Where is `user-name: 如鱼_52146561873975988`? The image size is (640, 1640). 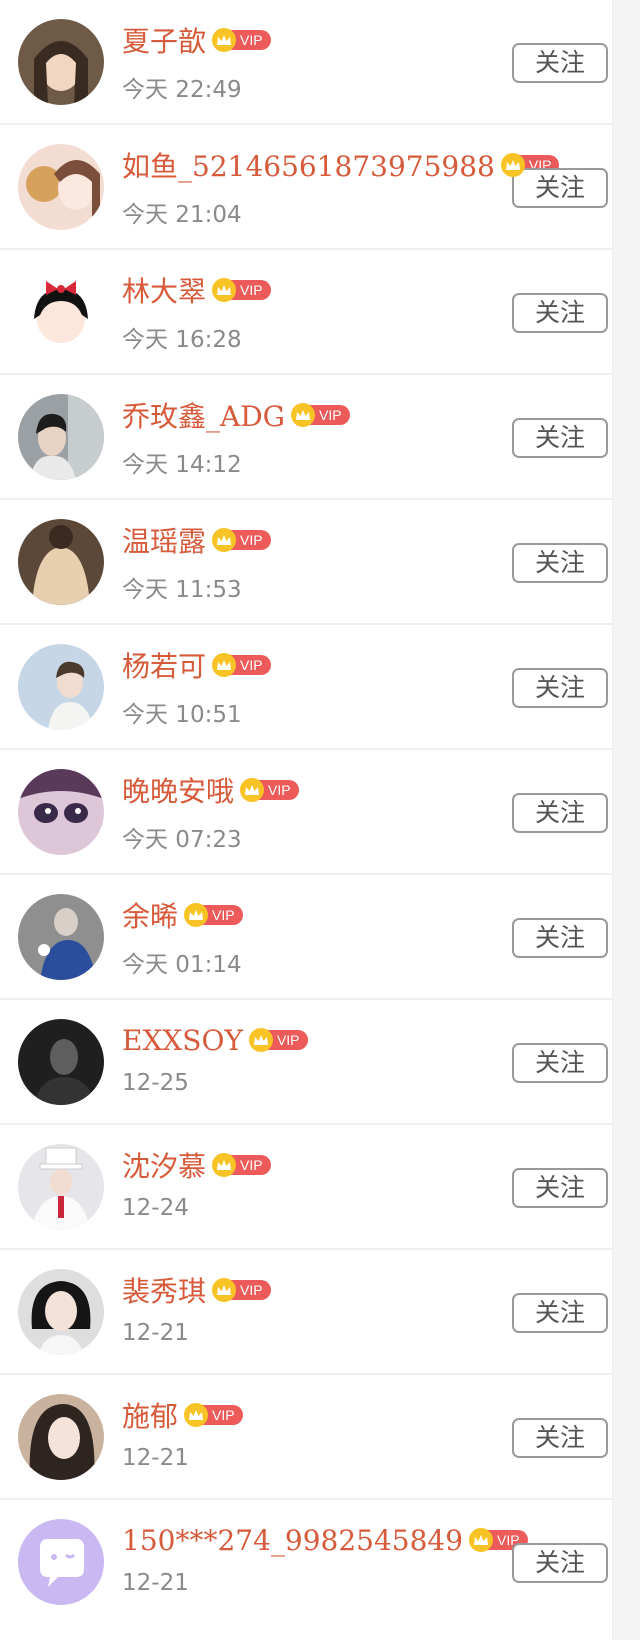
user-name: 如鱼_52146561873975988 is located at coordinates (308, 165).